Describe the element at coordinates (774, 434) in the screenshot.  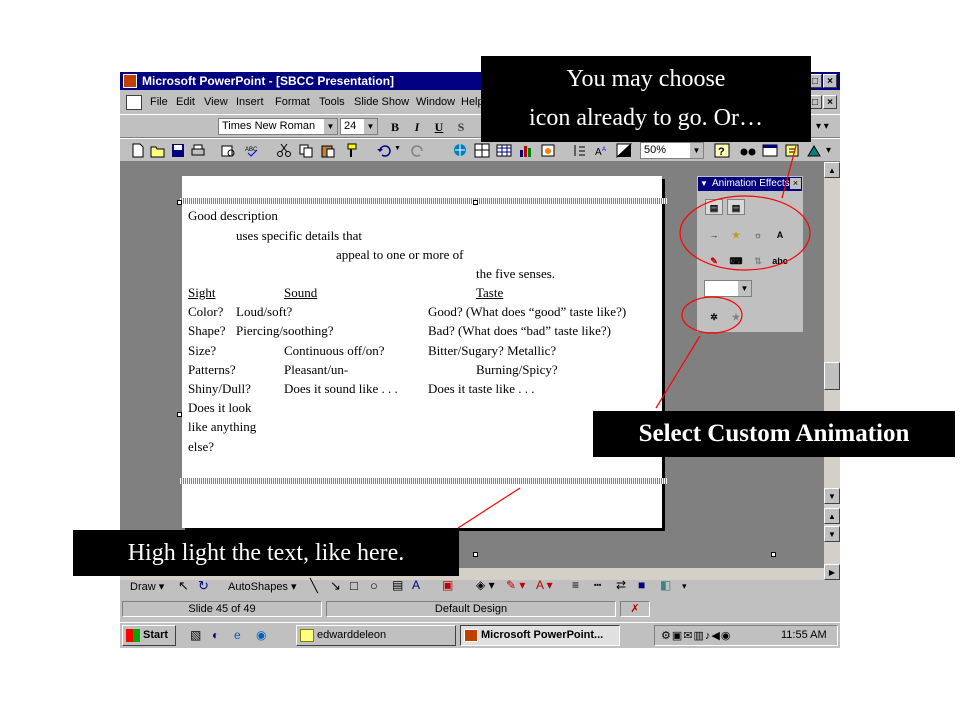
I see `callout-right: Select Custom Animation` at that location.